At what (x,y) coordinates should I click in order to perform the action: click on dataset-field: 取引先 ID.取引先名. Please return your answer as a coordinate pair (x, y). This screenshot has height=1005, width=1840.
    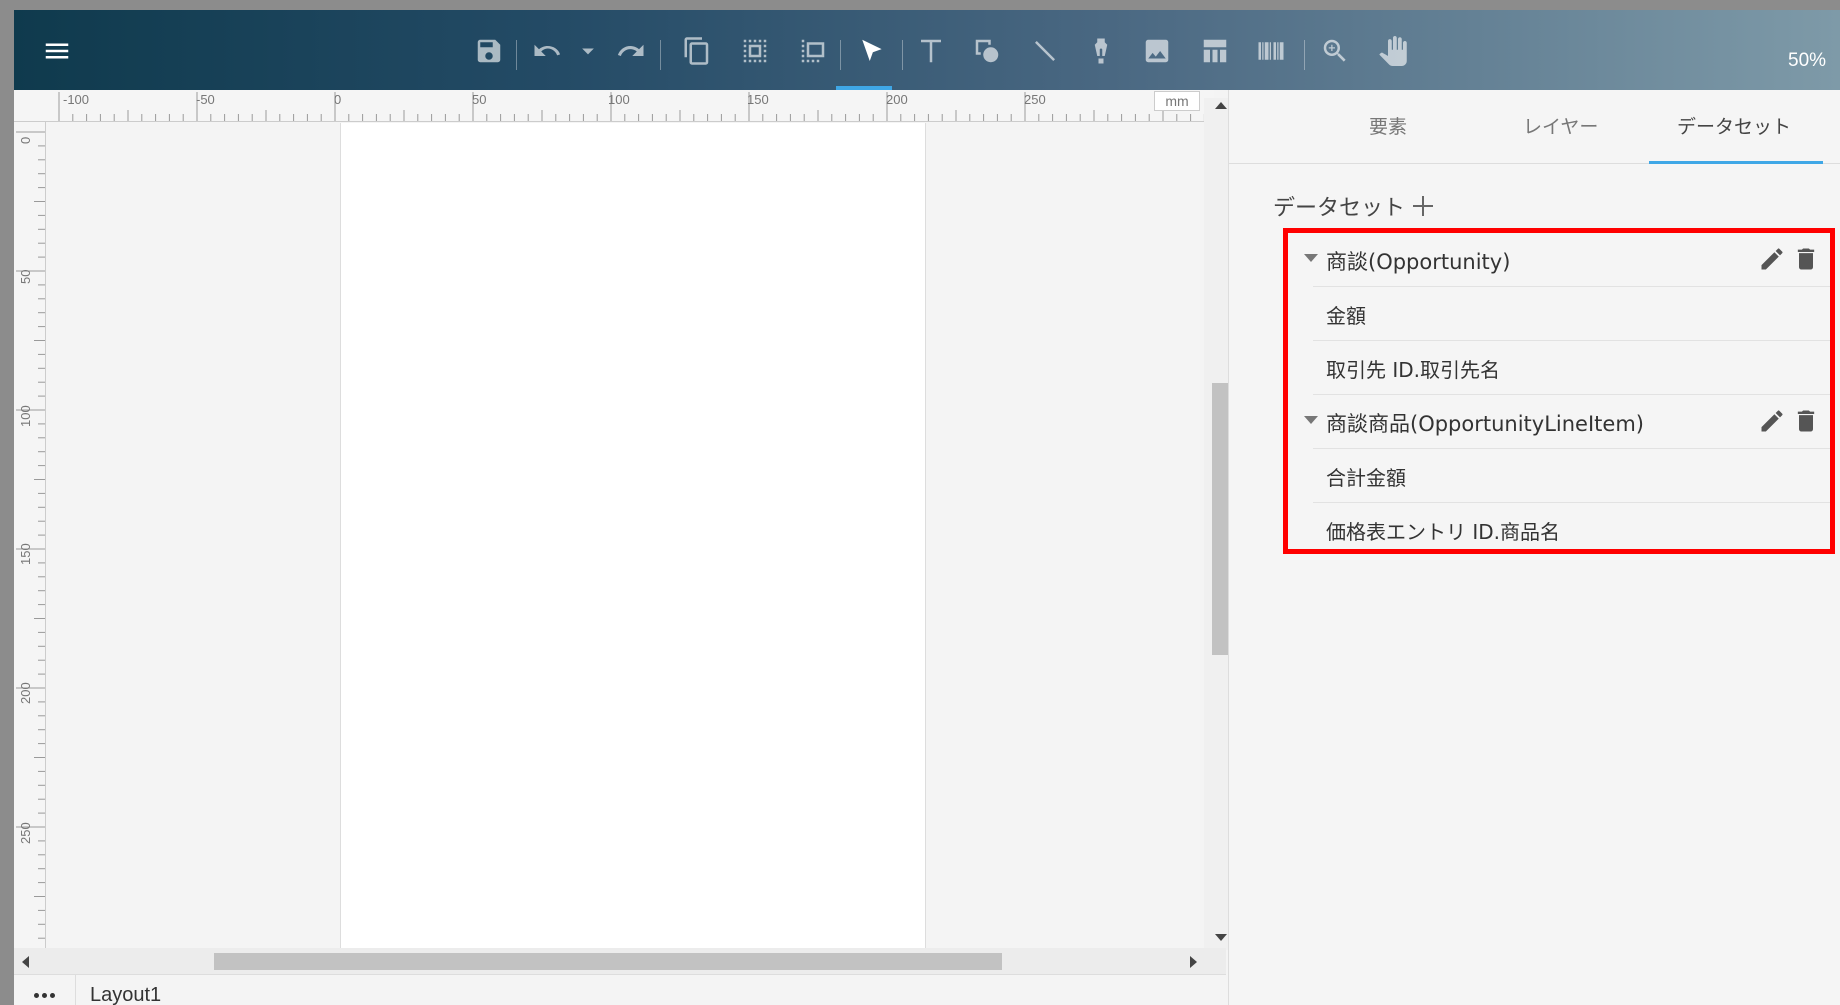
    Looking at the image, I should click on (1559, 368).